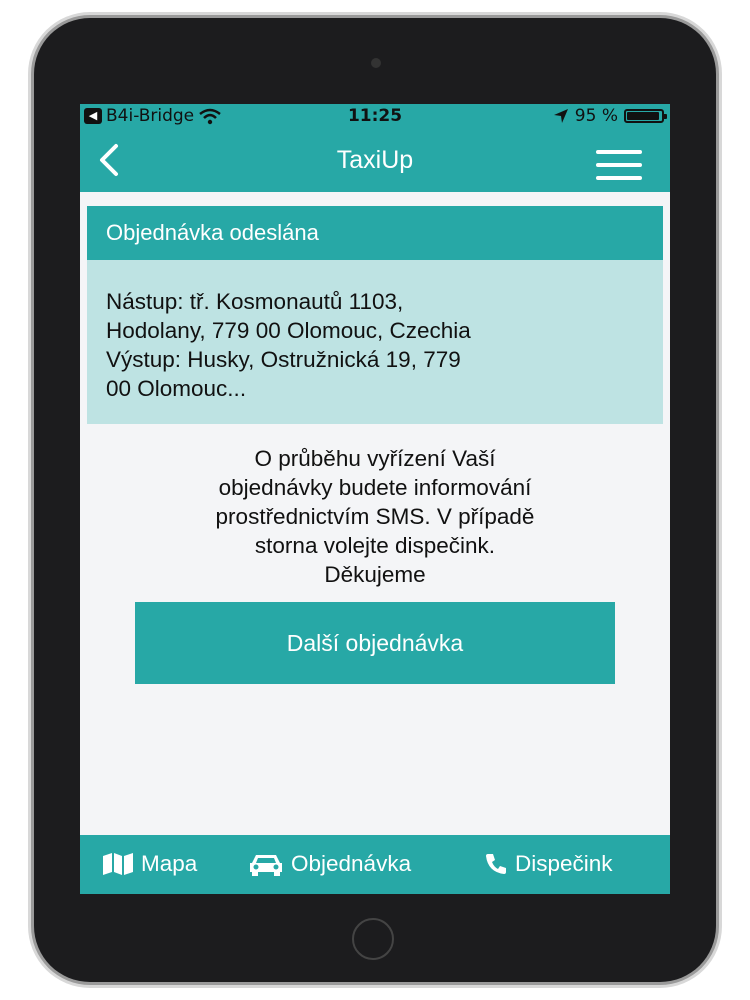 The height and width of the screenshot is (1000, 750). I want to click on tab-order-label: Objednávka, so click(351, 863).